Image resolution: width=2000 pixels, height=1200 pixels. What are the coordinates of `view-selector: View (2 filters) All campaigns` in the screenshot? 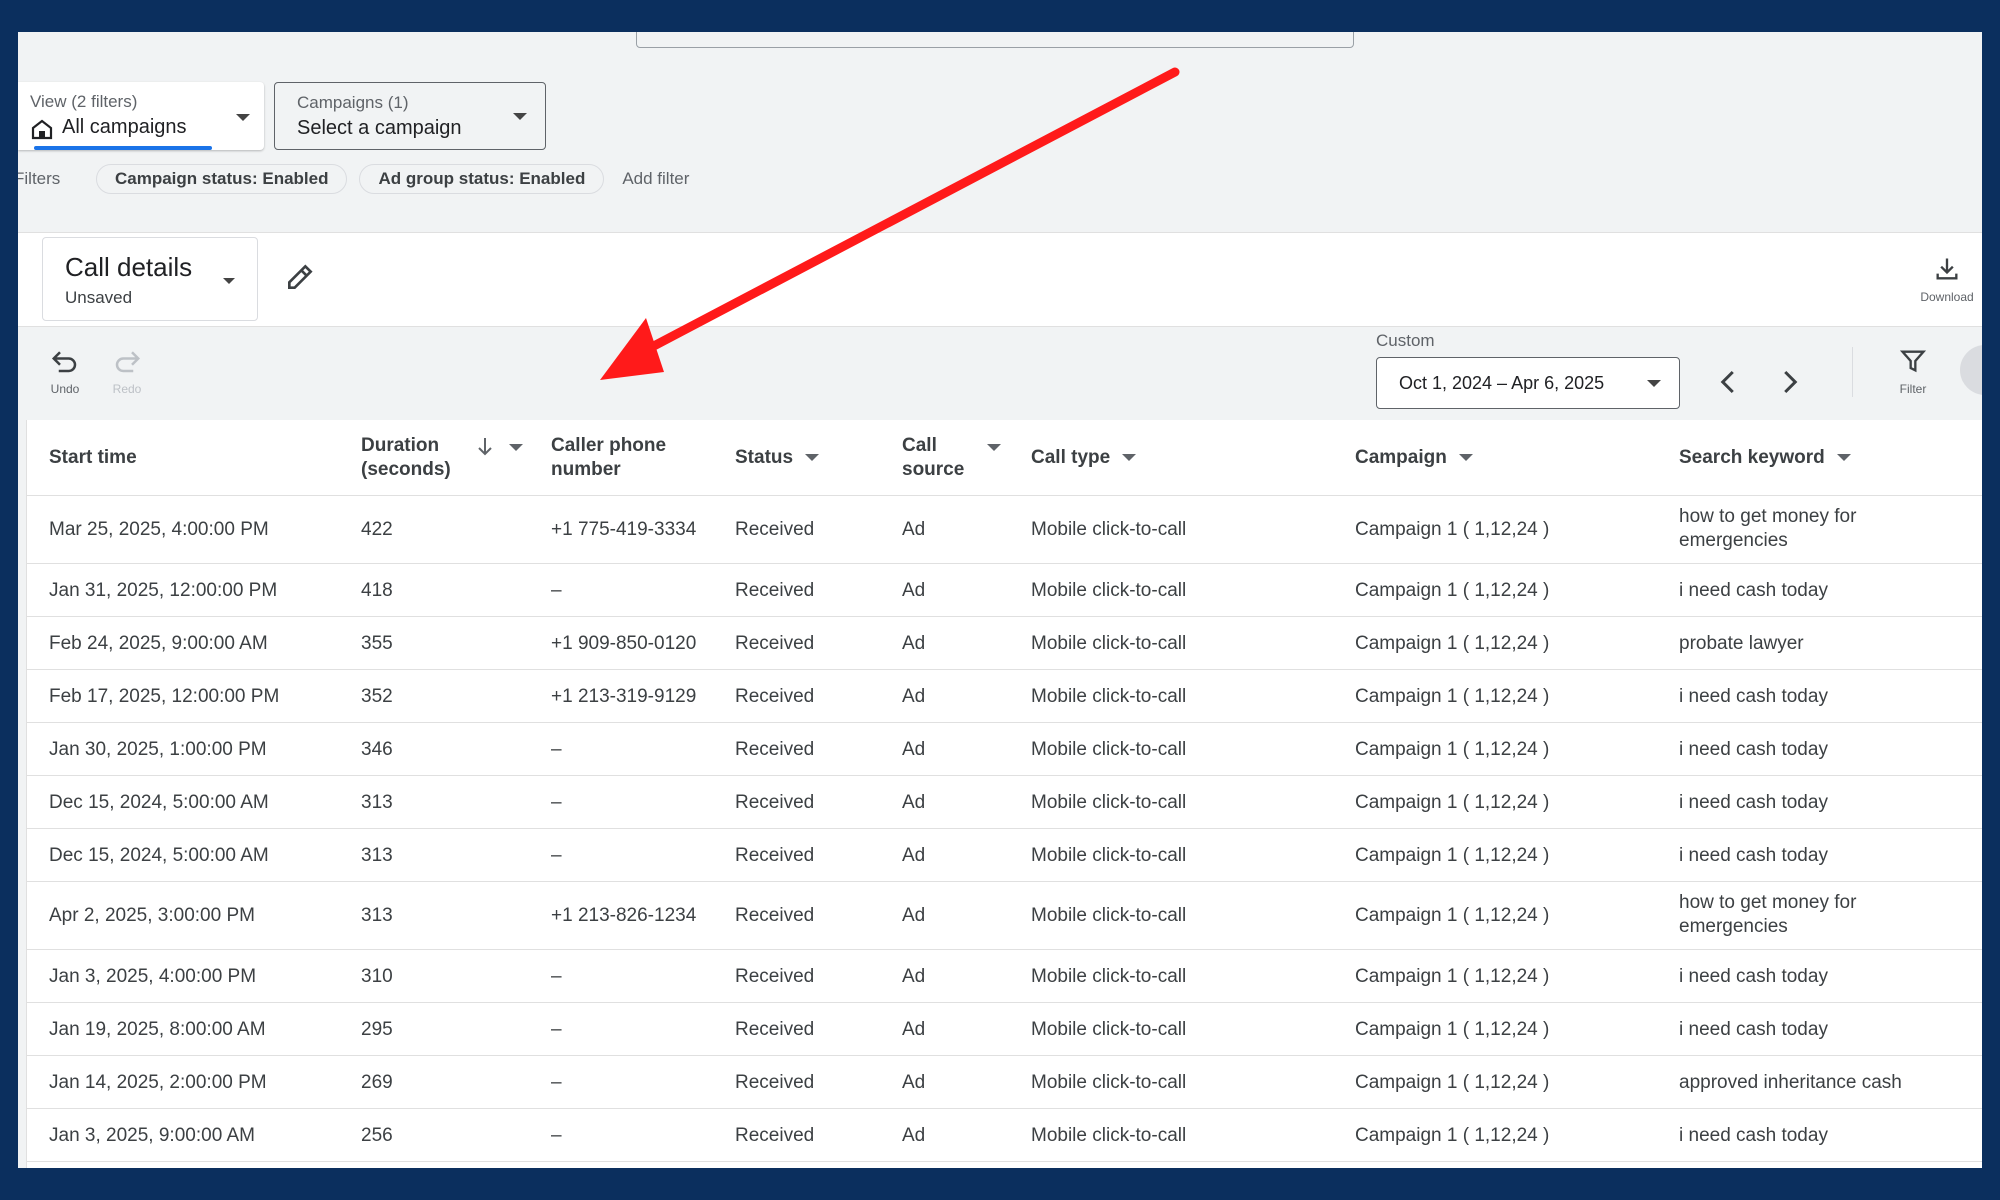 It's located at (141, 116).